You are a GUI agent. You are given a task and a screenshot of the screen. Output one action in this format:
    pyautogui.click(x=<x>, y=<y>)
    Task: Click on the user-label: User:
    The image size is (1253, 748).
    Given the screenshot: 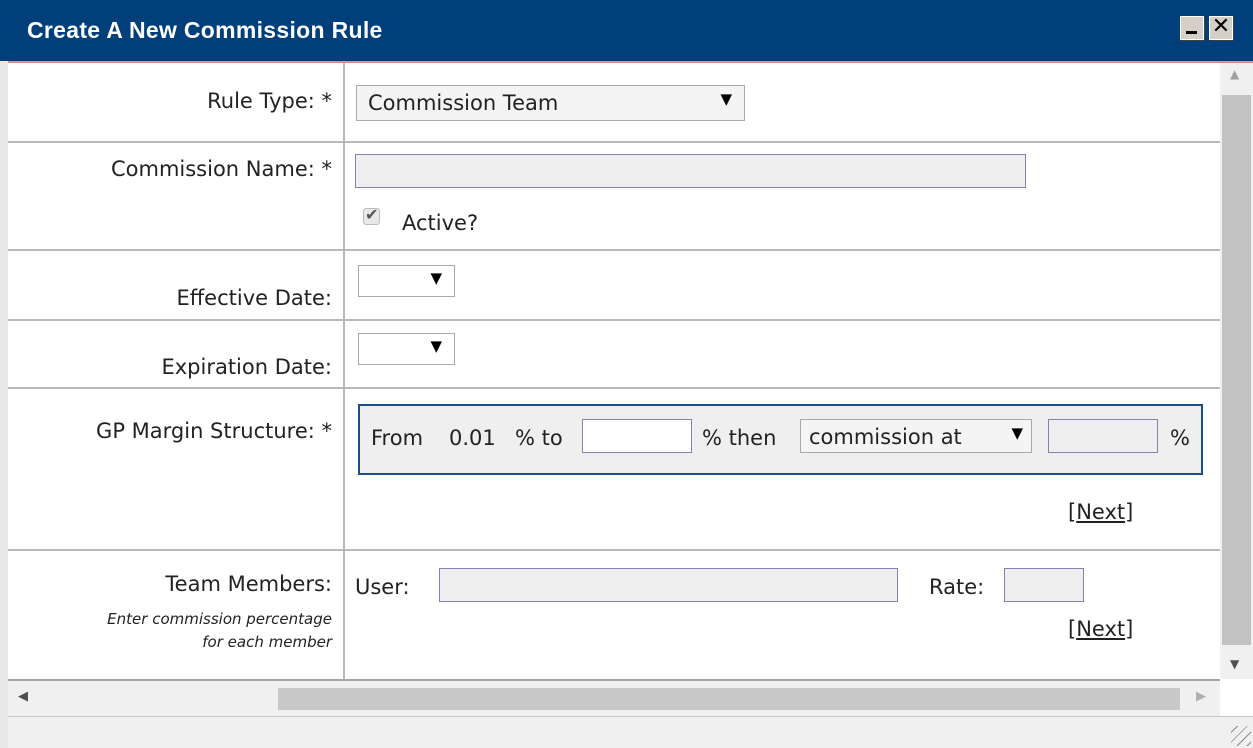 What is the action you would take?
    pyautogui.click(x=382, y=587)
    